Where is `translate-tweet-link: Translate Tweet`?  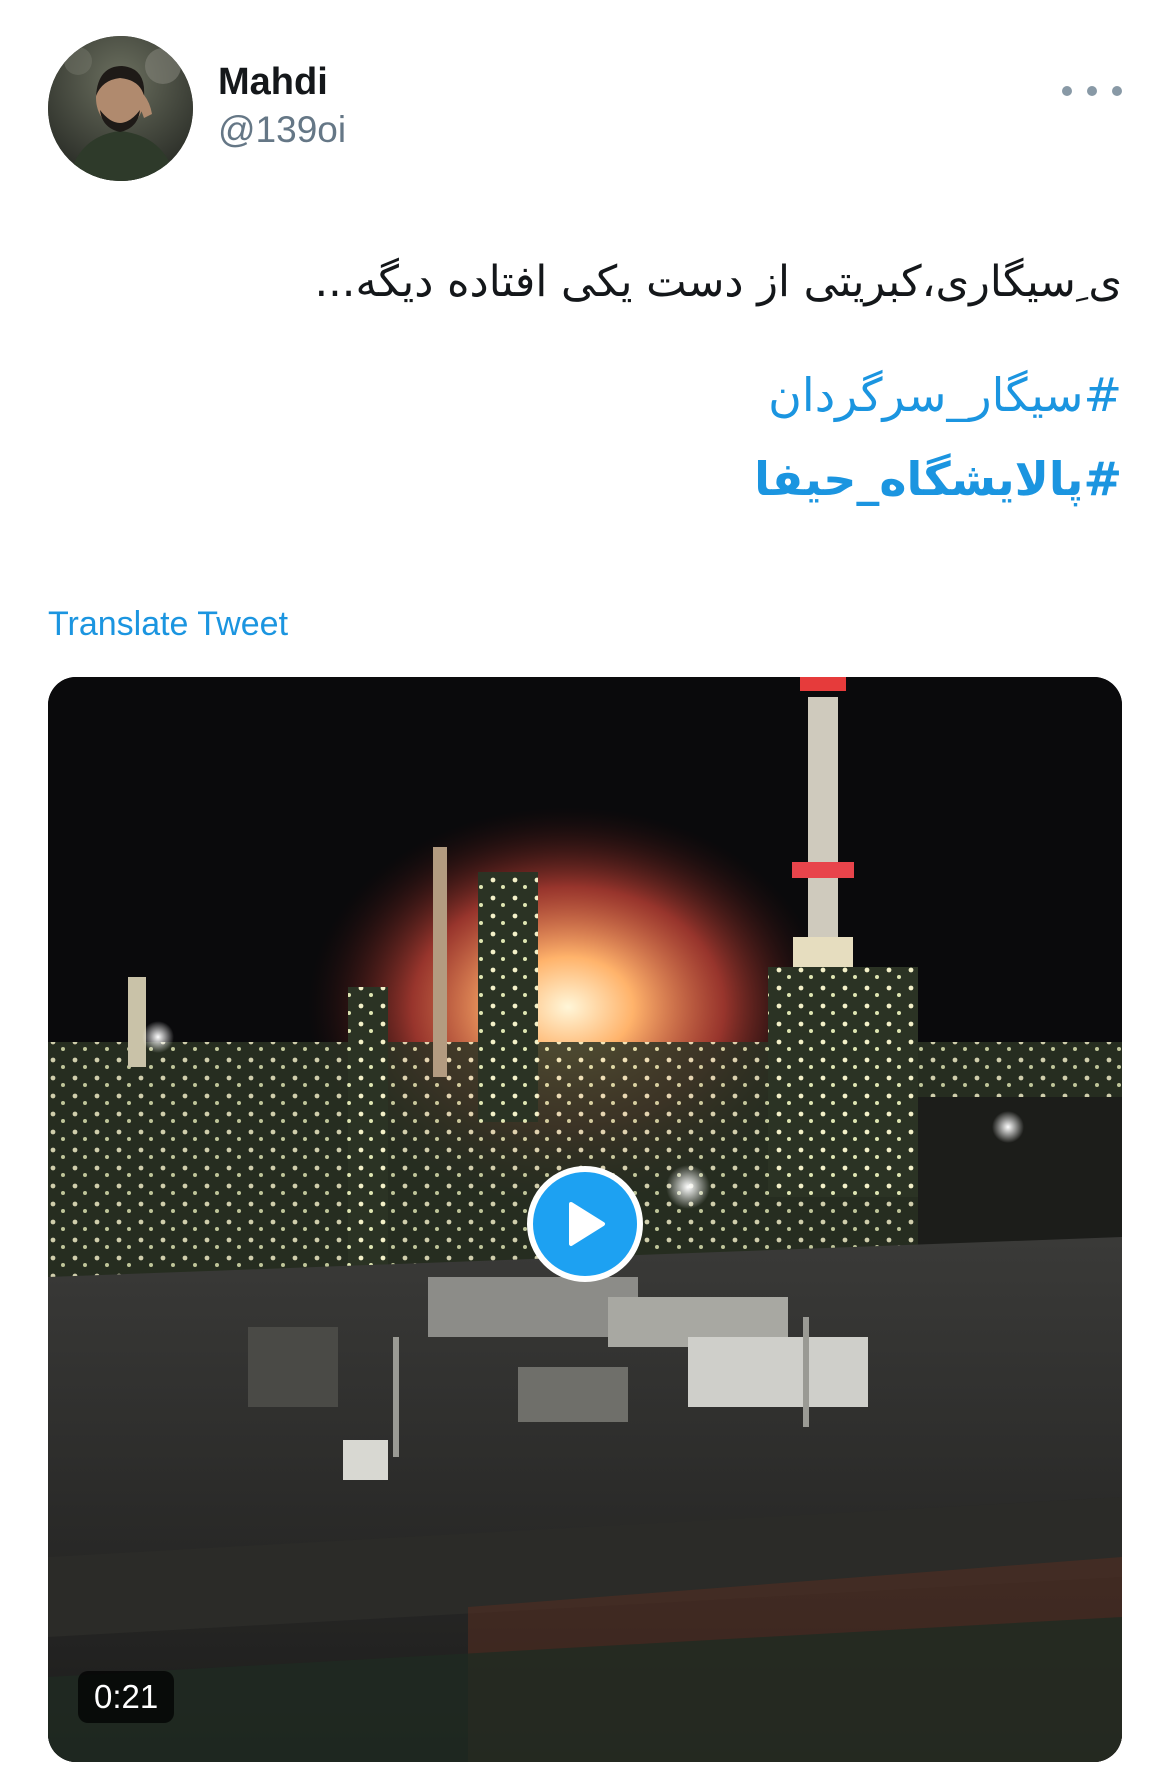
translate-tweet-link: Translate Tweet is located at coordinates (168, 624).